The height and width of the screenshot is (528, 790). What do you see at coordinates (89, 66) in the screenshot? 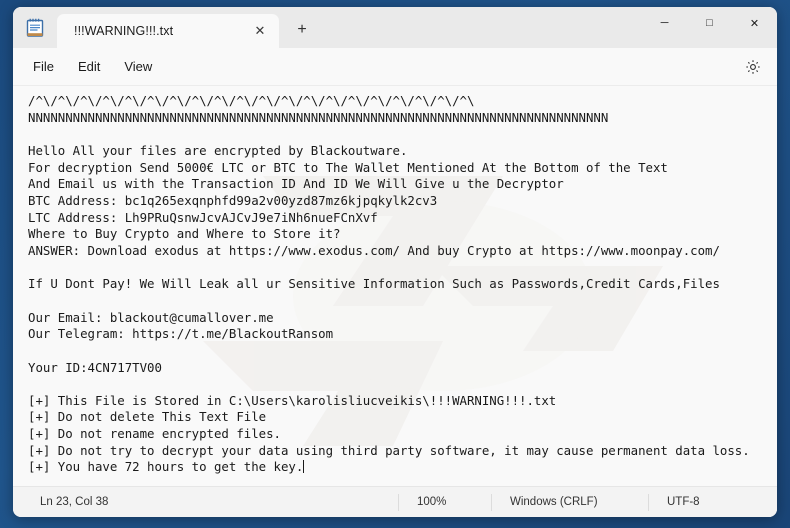
I see `menu-item-edit: Edit` at bounding box center [89, 66].